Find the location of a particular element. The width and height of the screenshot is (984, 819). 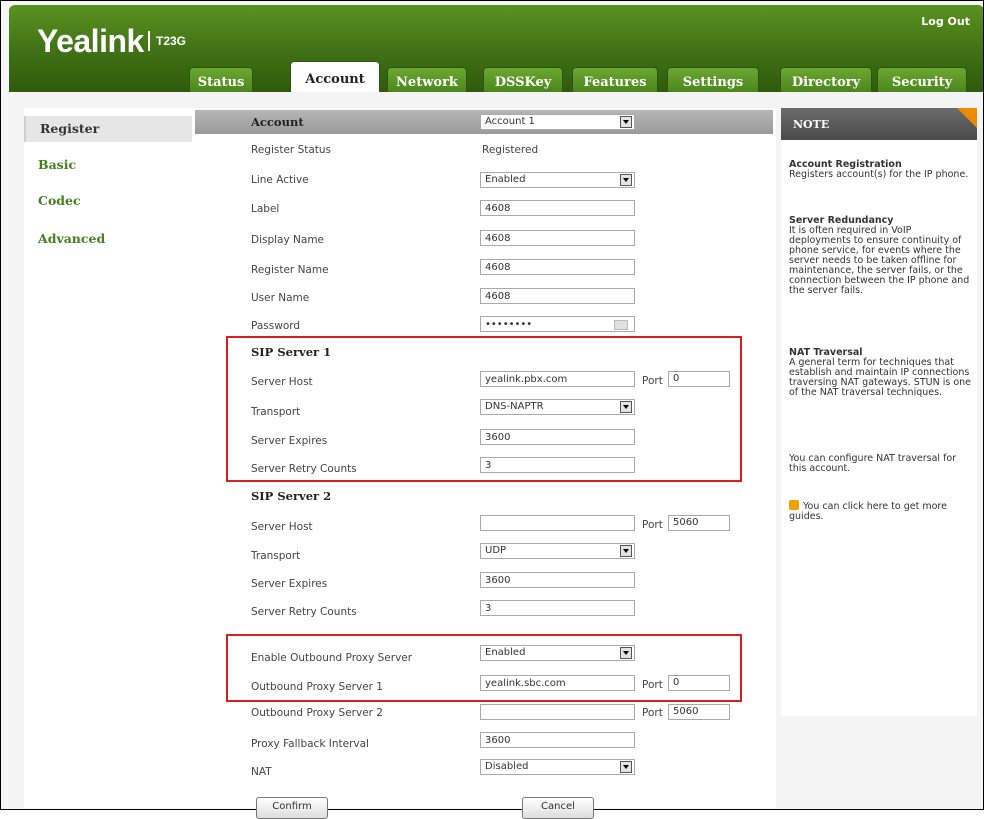

label-label: Label is located at coordinates (265, 209).